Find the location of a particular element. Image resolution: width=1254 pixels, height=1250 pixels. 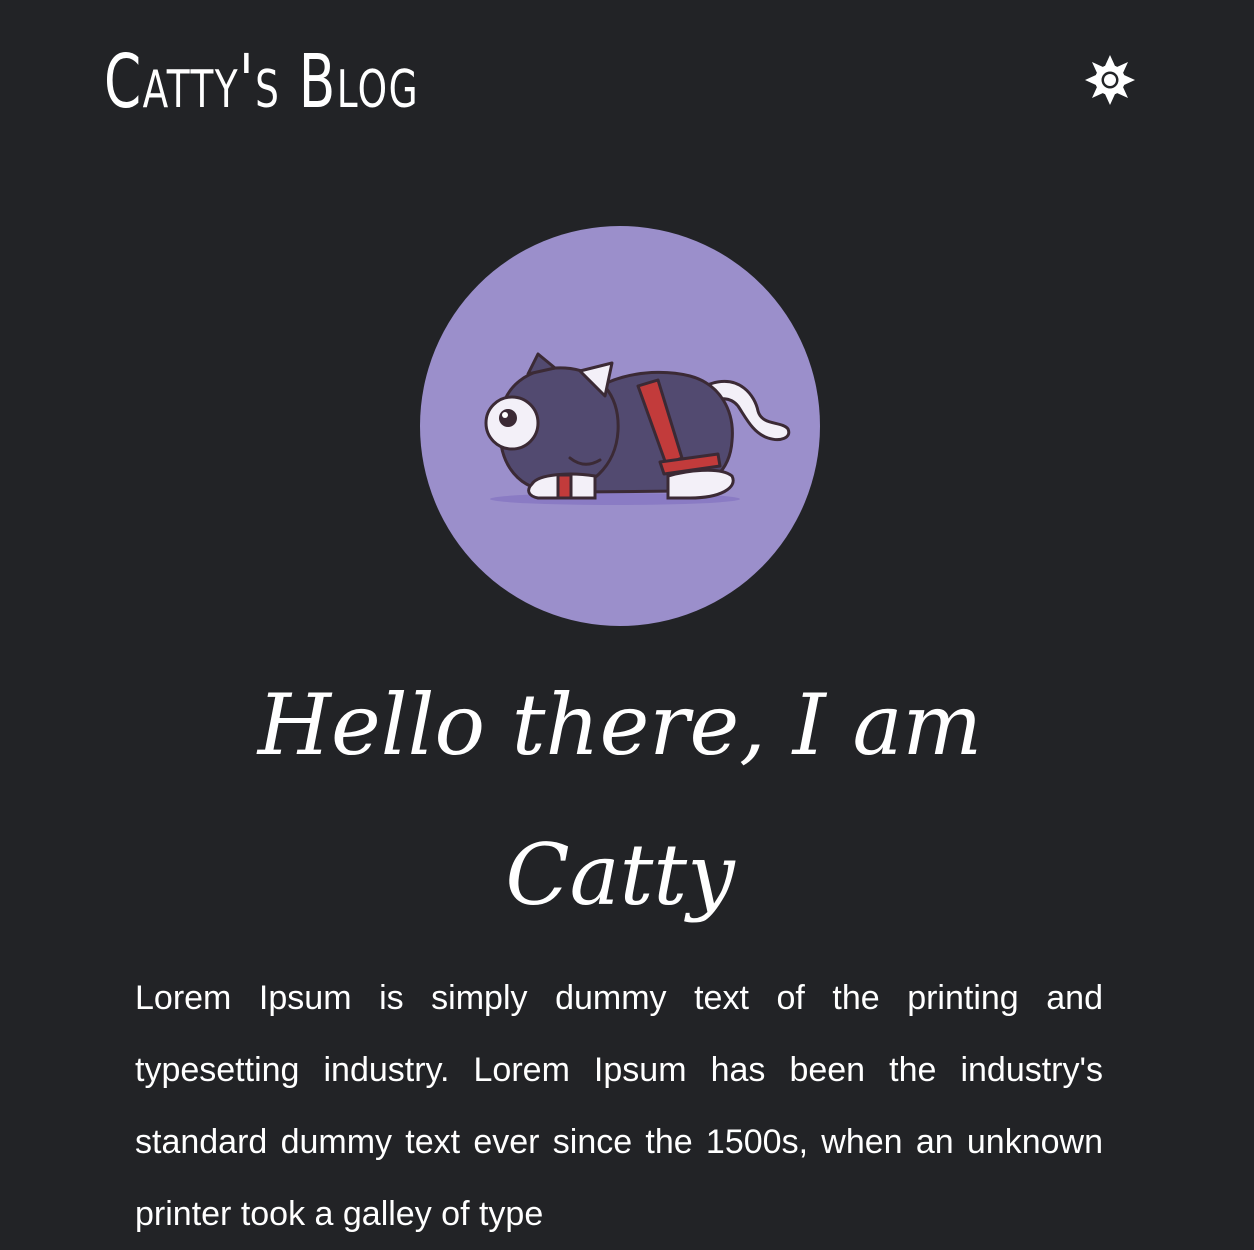

site-header: Catty's Blog is located at coordinates (627, 85).